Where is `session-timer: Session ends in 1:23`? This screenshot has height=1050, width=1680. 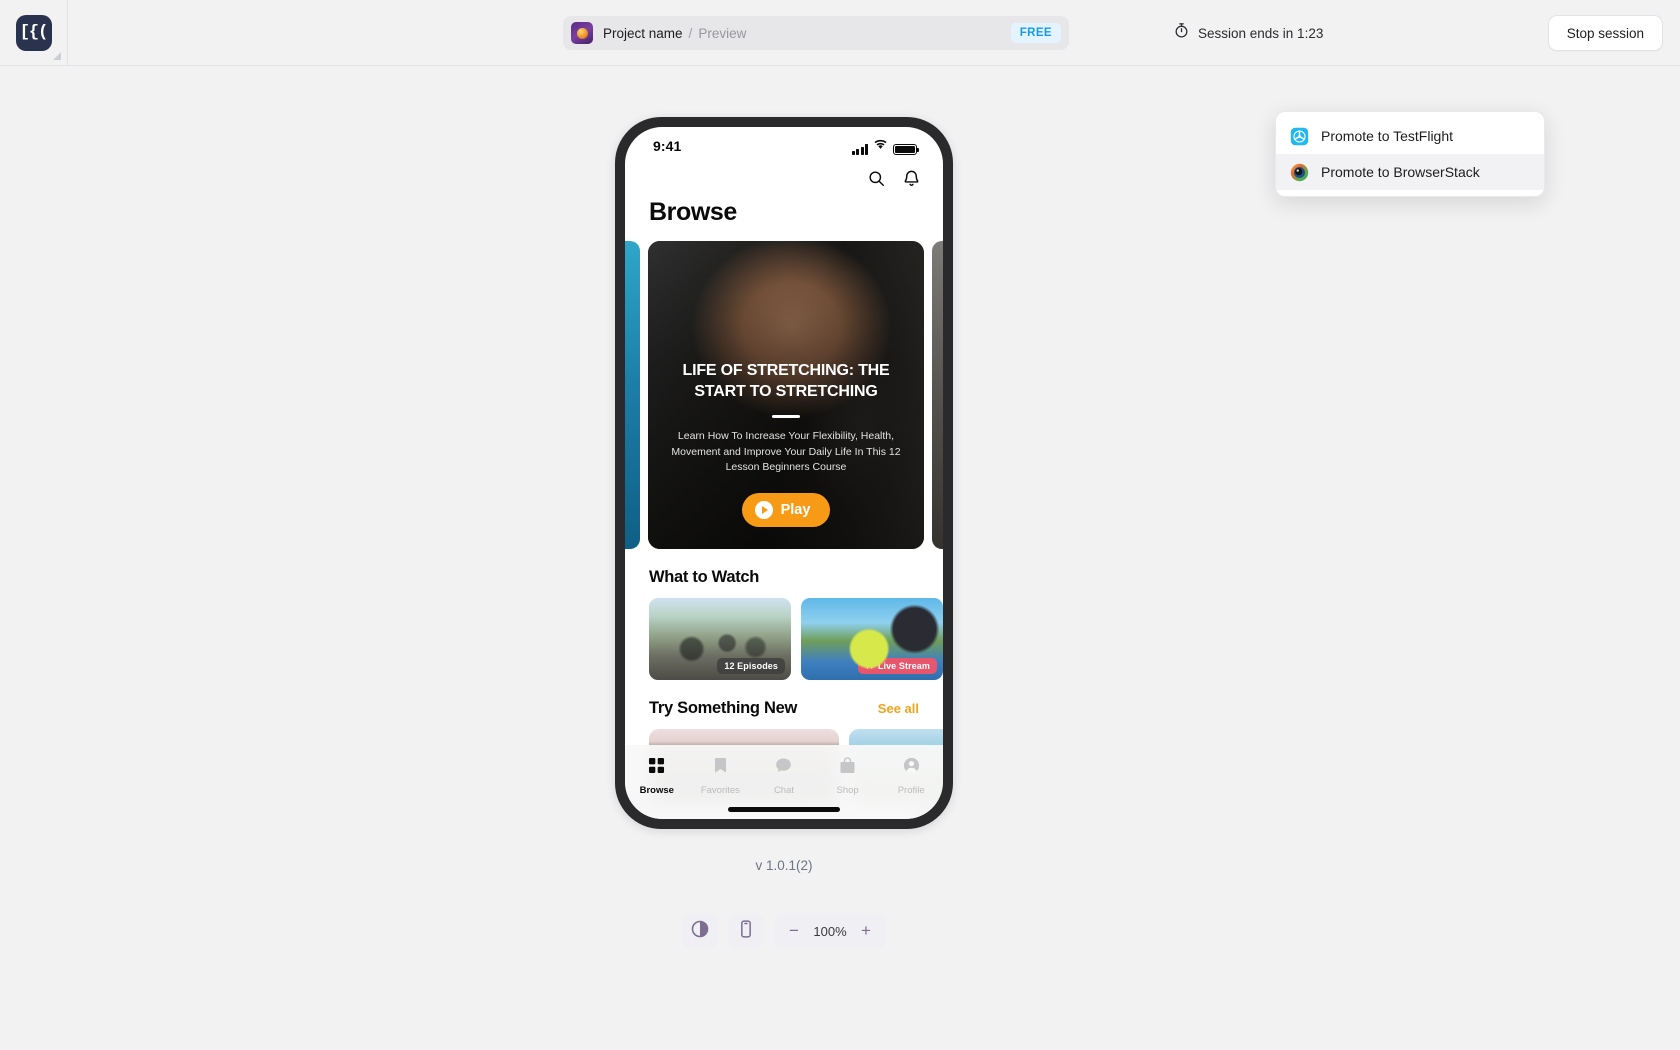
session-timer: Session ends in 1:23 is located at coordinates (1248, 33).